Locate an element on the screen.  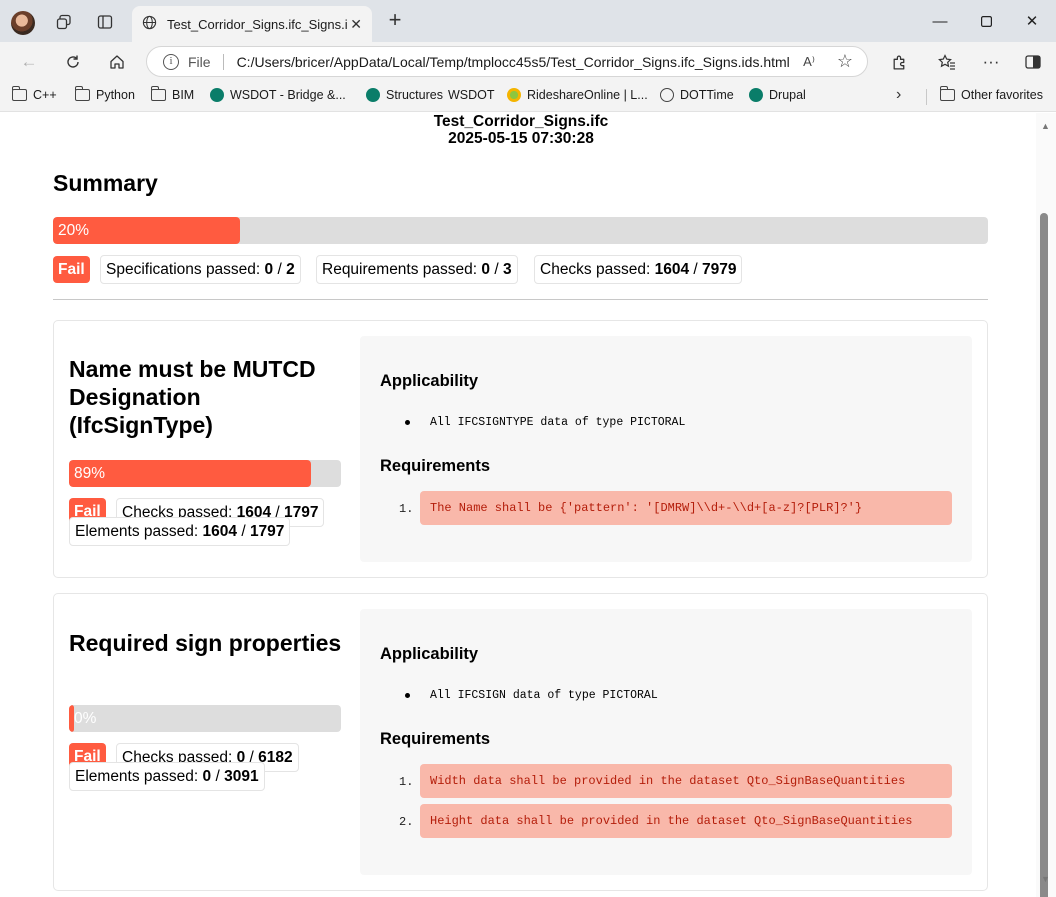
read-aloud-icon: A⁾ is located at coordinates (809, 62).